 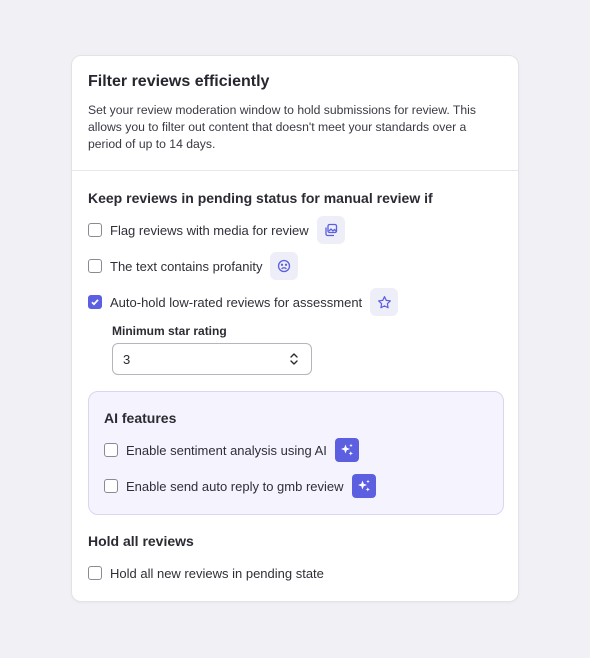 I want to click on option-sentiment-analysis: Enable sentiment analysis using AI, so click(x=231, y=450).